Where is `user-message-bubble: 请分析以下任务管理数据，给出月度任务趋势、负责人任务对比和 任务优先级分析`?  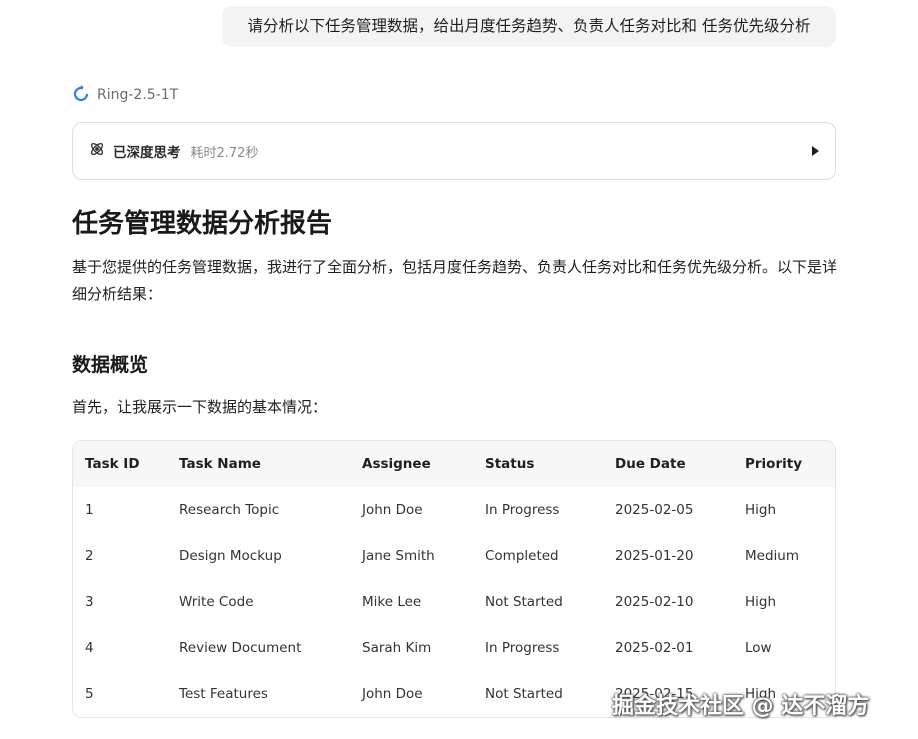 user-message-bubble: 请分析以下任务管理数据，给出月度任务趋势、负责人任务对比和 任务优先级分析 is located at coordinates (529, 26).